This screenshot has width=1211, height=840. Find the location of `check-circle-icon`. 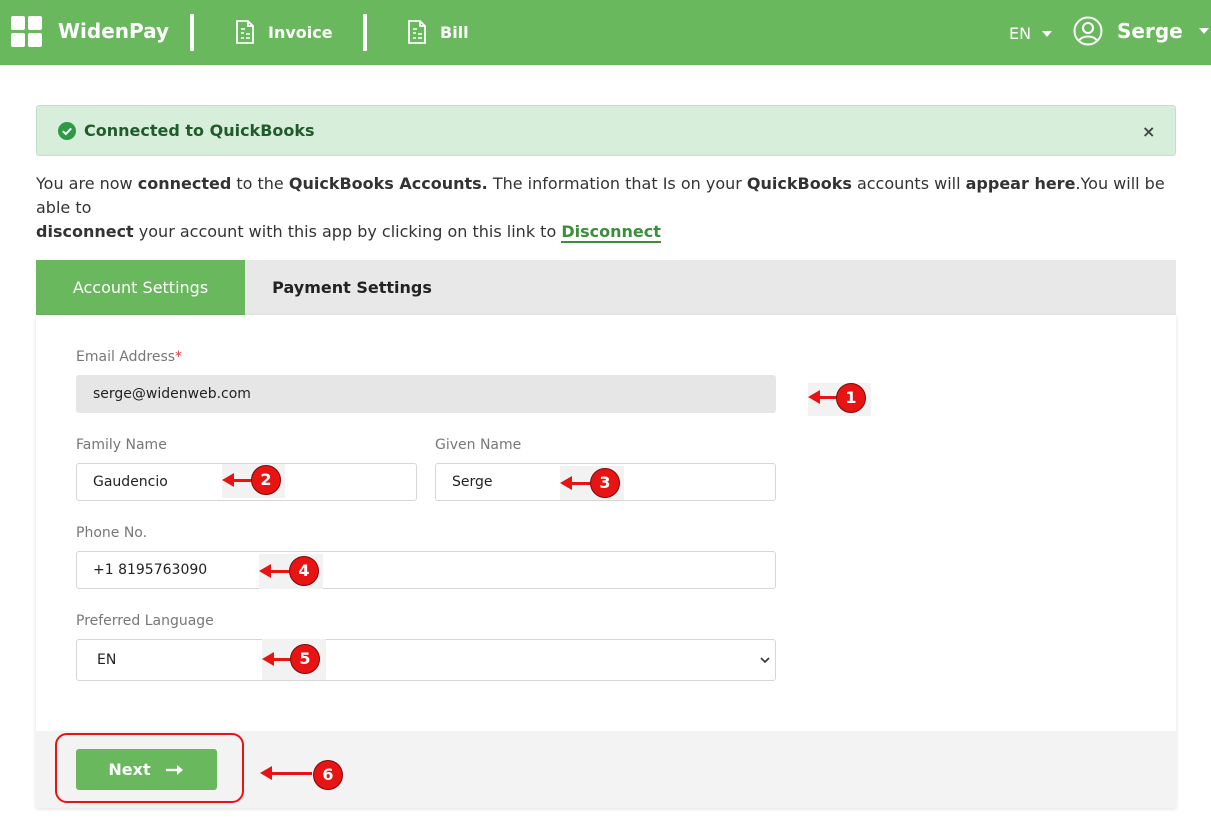

check-circle-icon is located at coordinates (67, 131).